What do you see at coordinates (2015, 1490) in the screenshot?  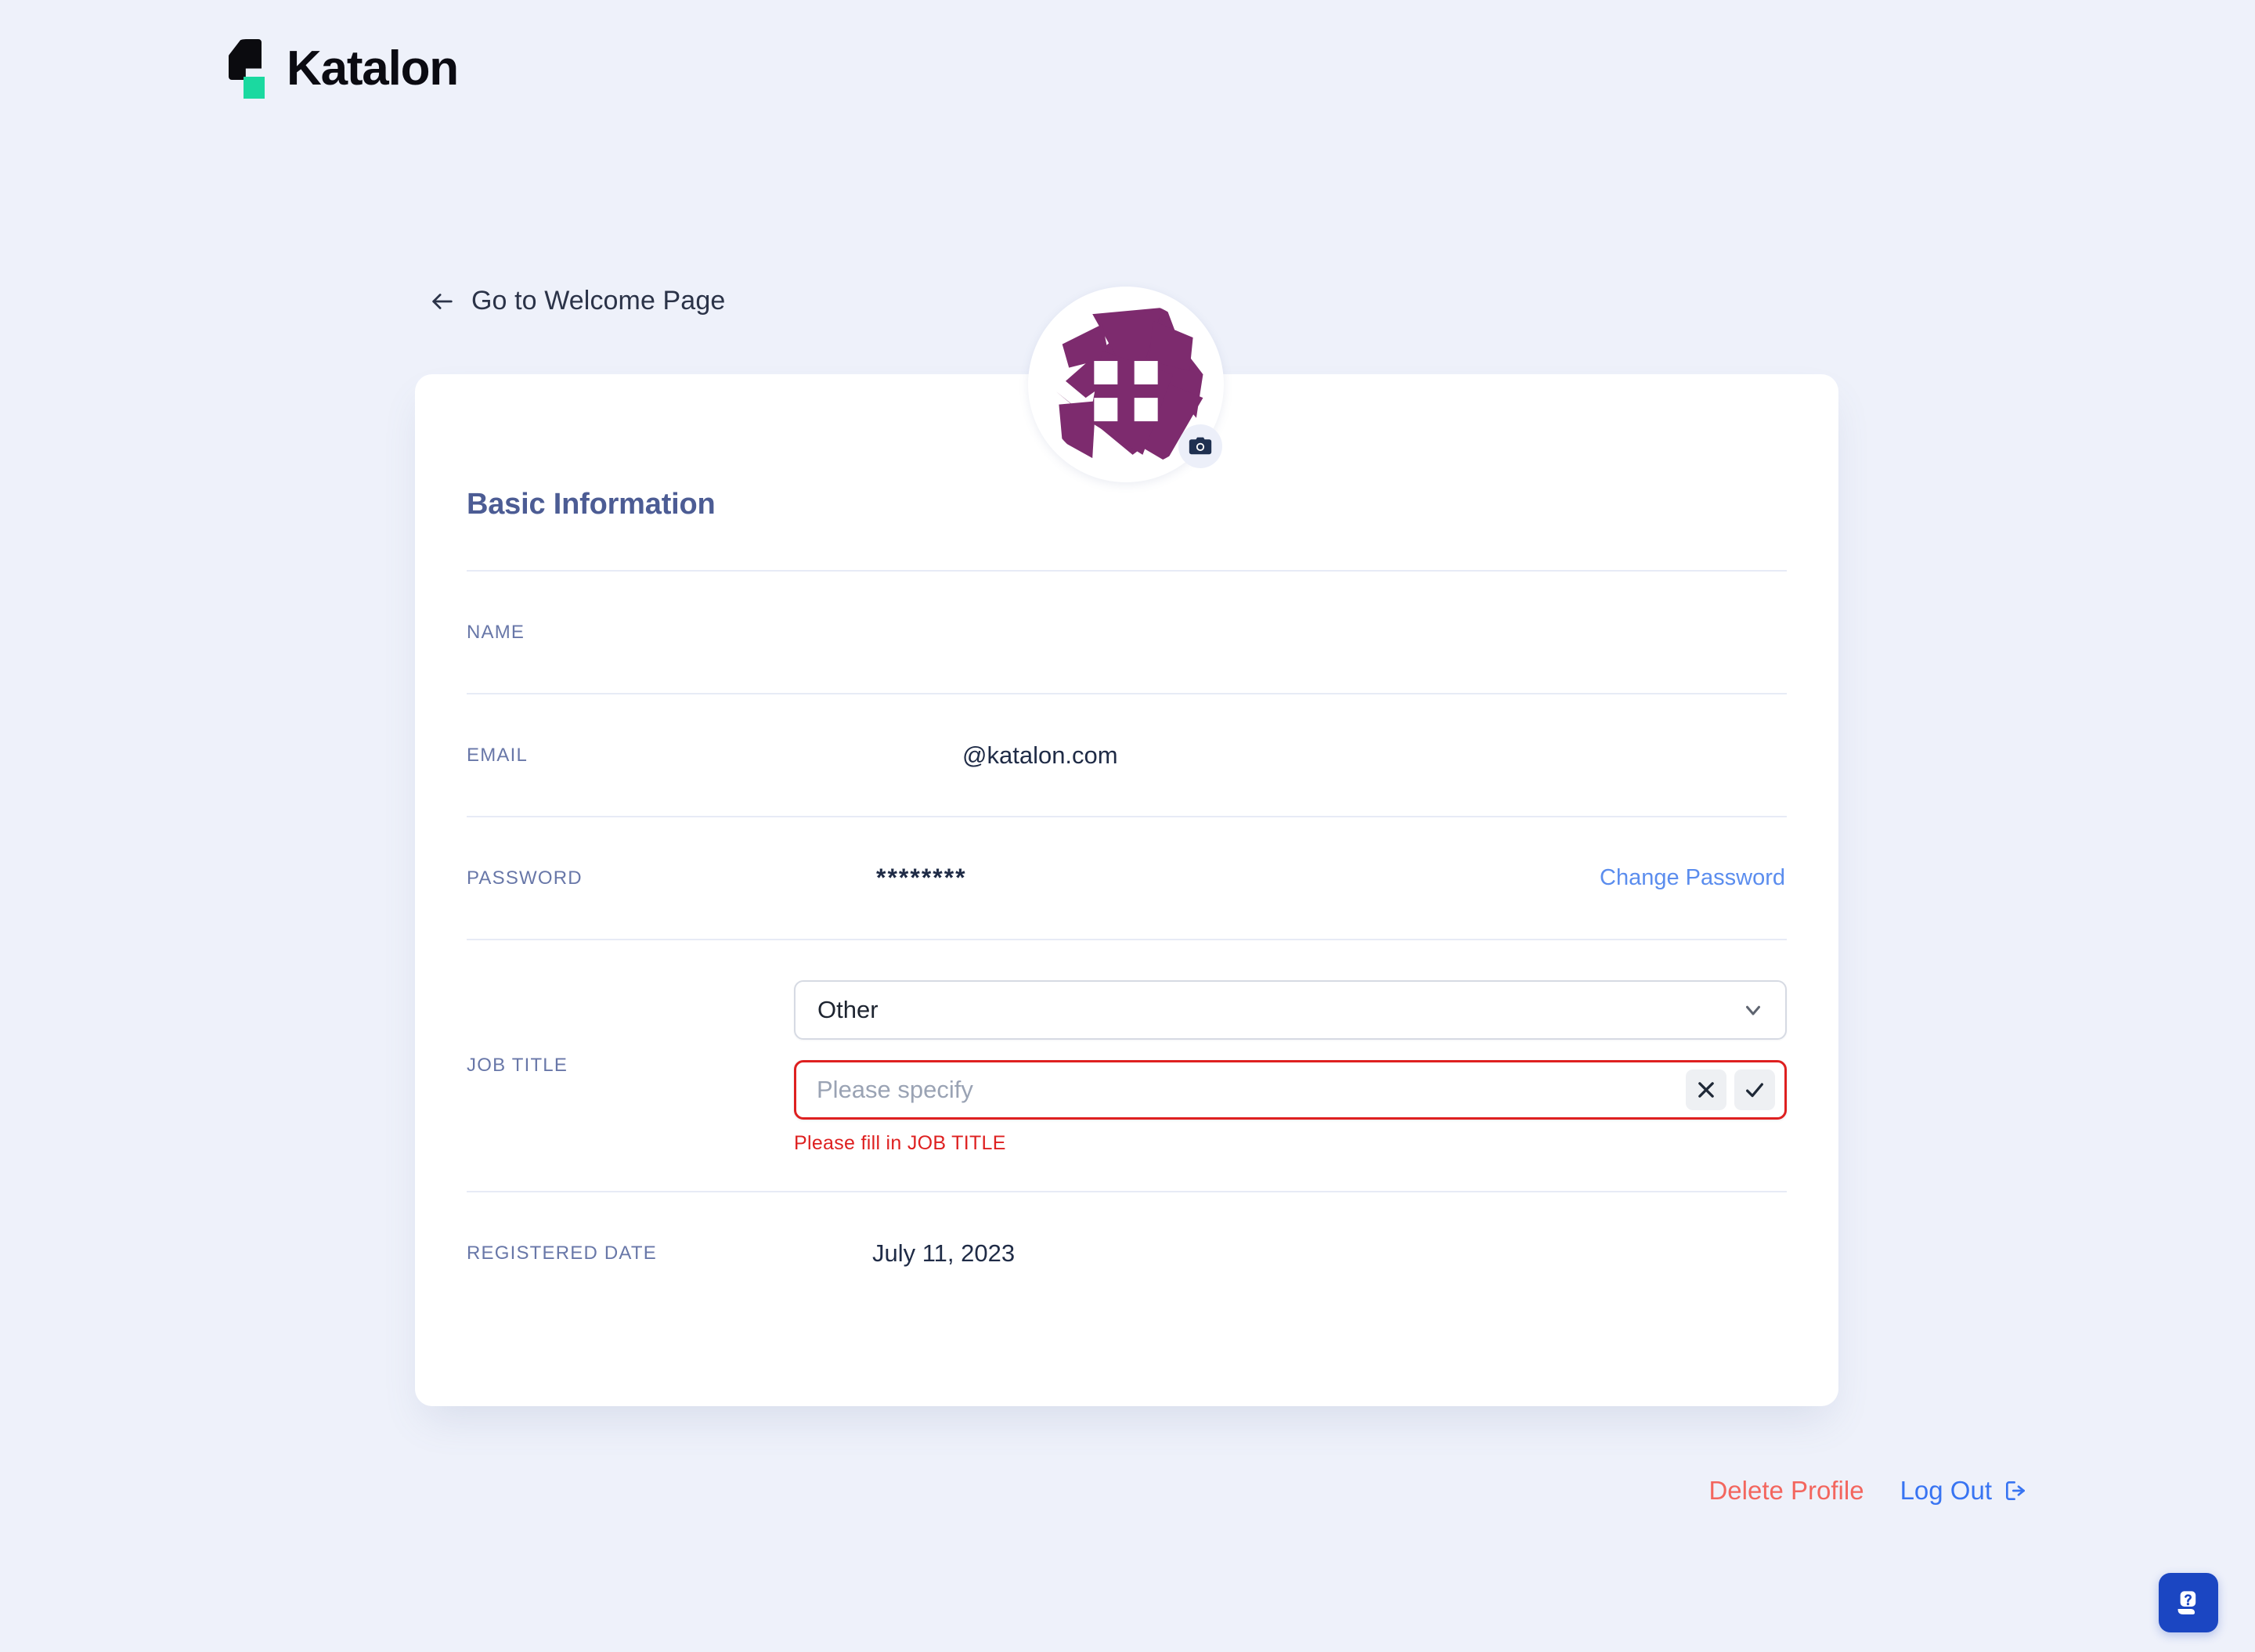 I see `logout-icon` at bounding box center [2015, 1490].